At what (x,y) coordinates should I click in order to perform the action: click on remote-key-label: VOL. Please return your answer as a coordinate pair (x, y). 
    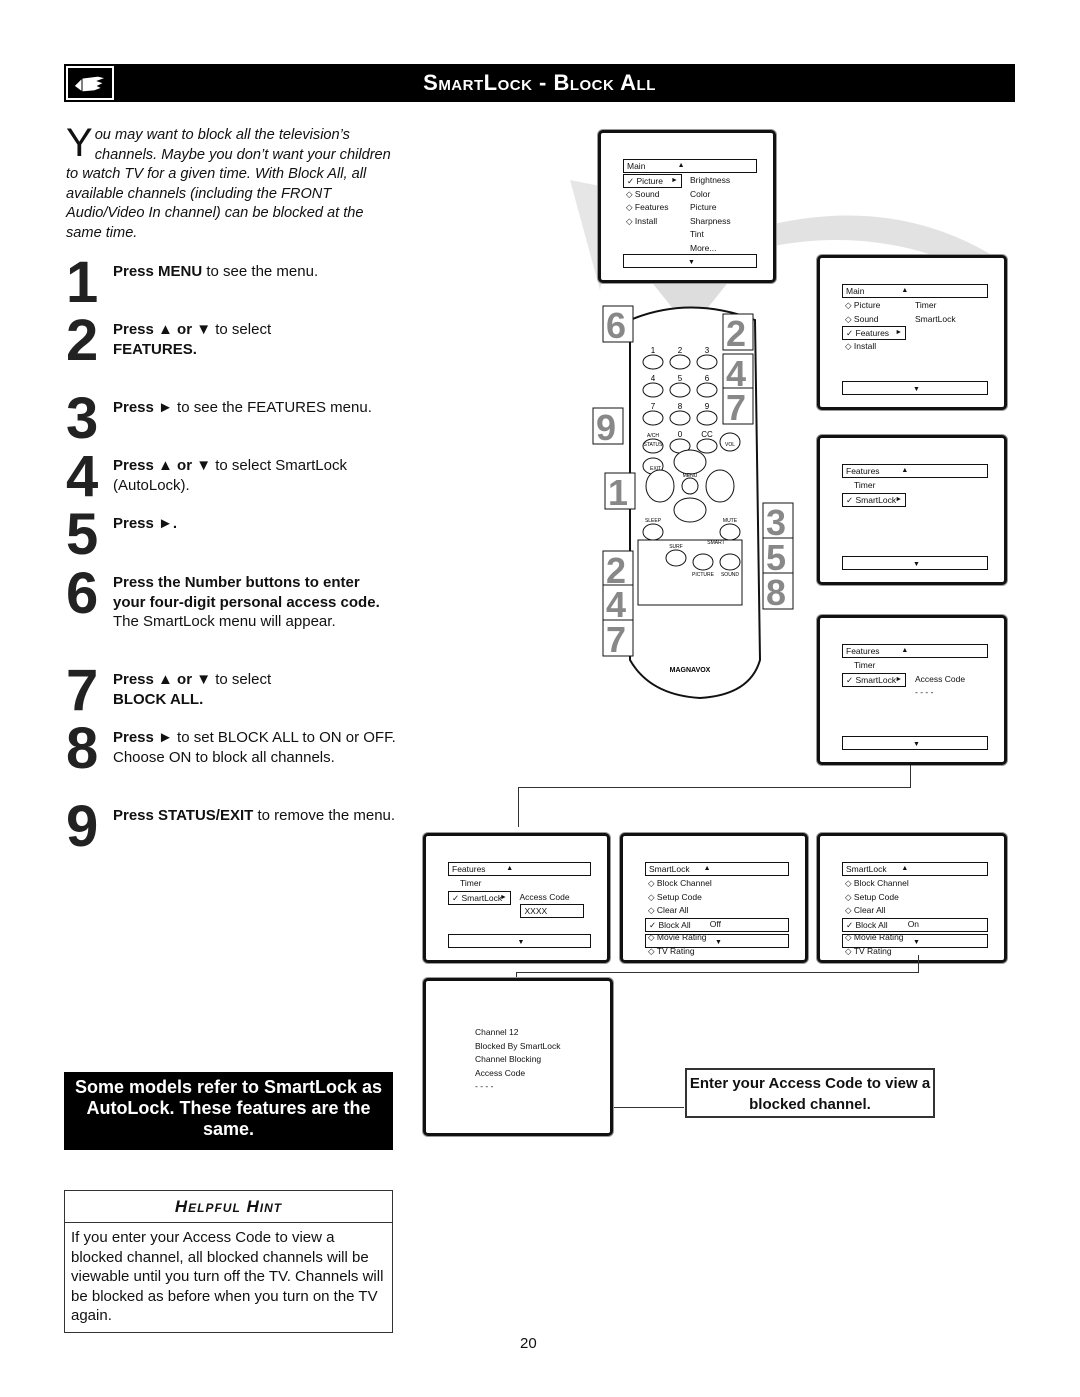
    Looking at the image, I should click on (730, 445).